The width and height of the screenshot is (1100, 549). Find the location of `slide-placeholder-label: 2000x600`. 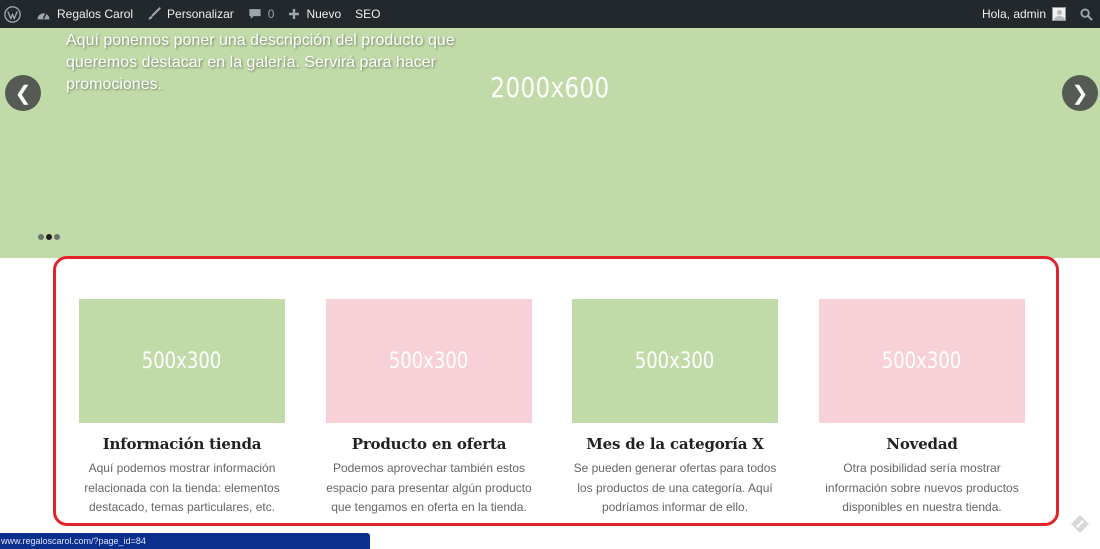

slide-placeholder-label: 2000x600 is located at coordinates (550, 87).